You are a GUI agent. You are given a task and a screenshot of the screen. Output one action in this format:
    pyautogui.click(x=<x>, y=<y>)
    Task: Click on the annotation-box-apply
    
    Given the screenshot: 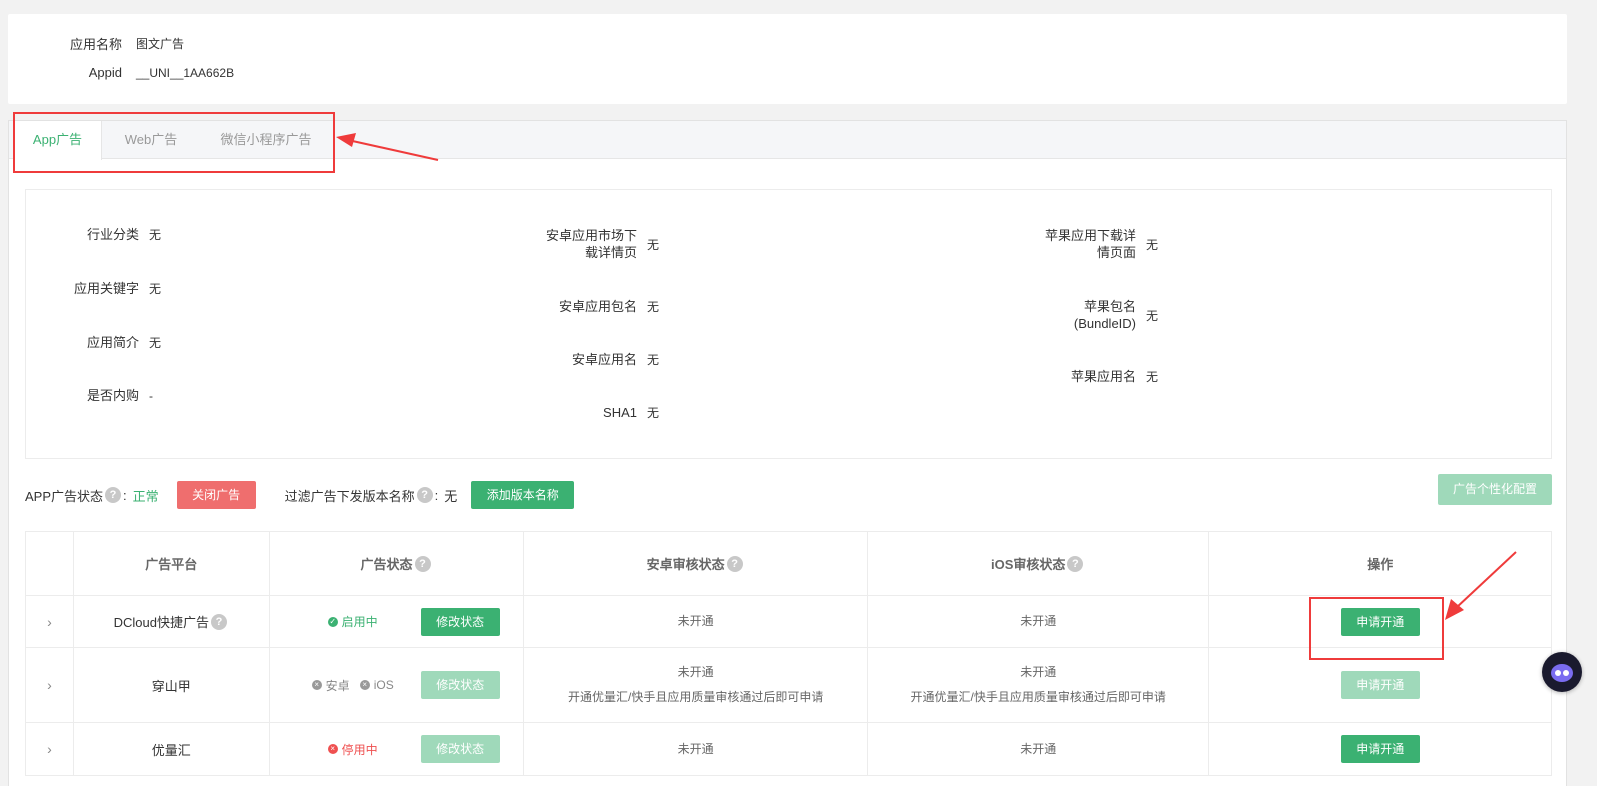 What is the action you would take?
    pyautogui.click(x=1376, y=628)
    